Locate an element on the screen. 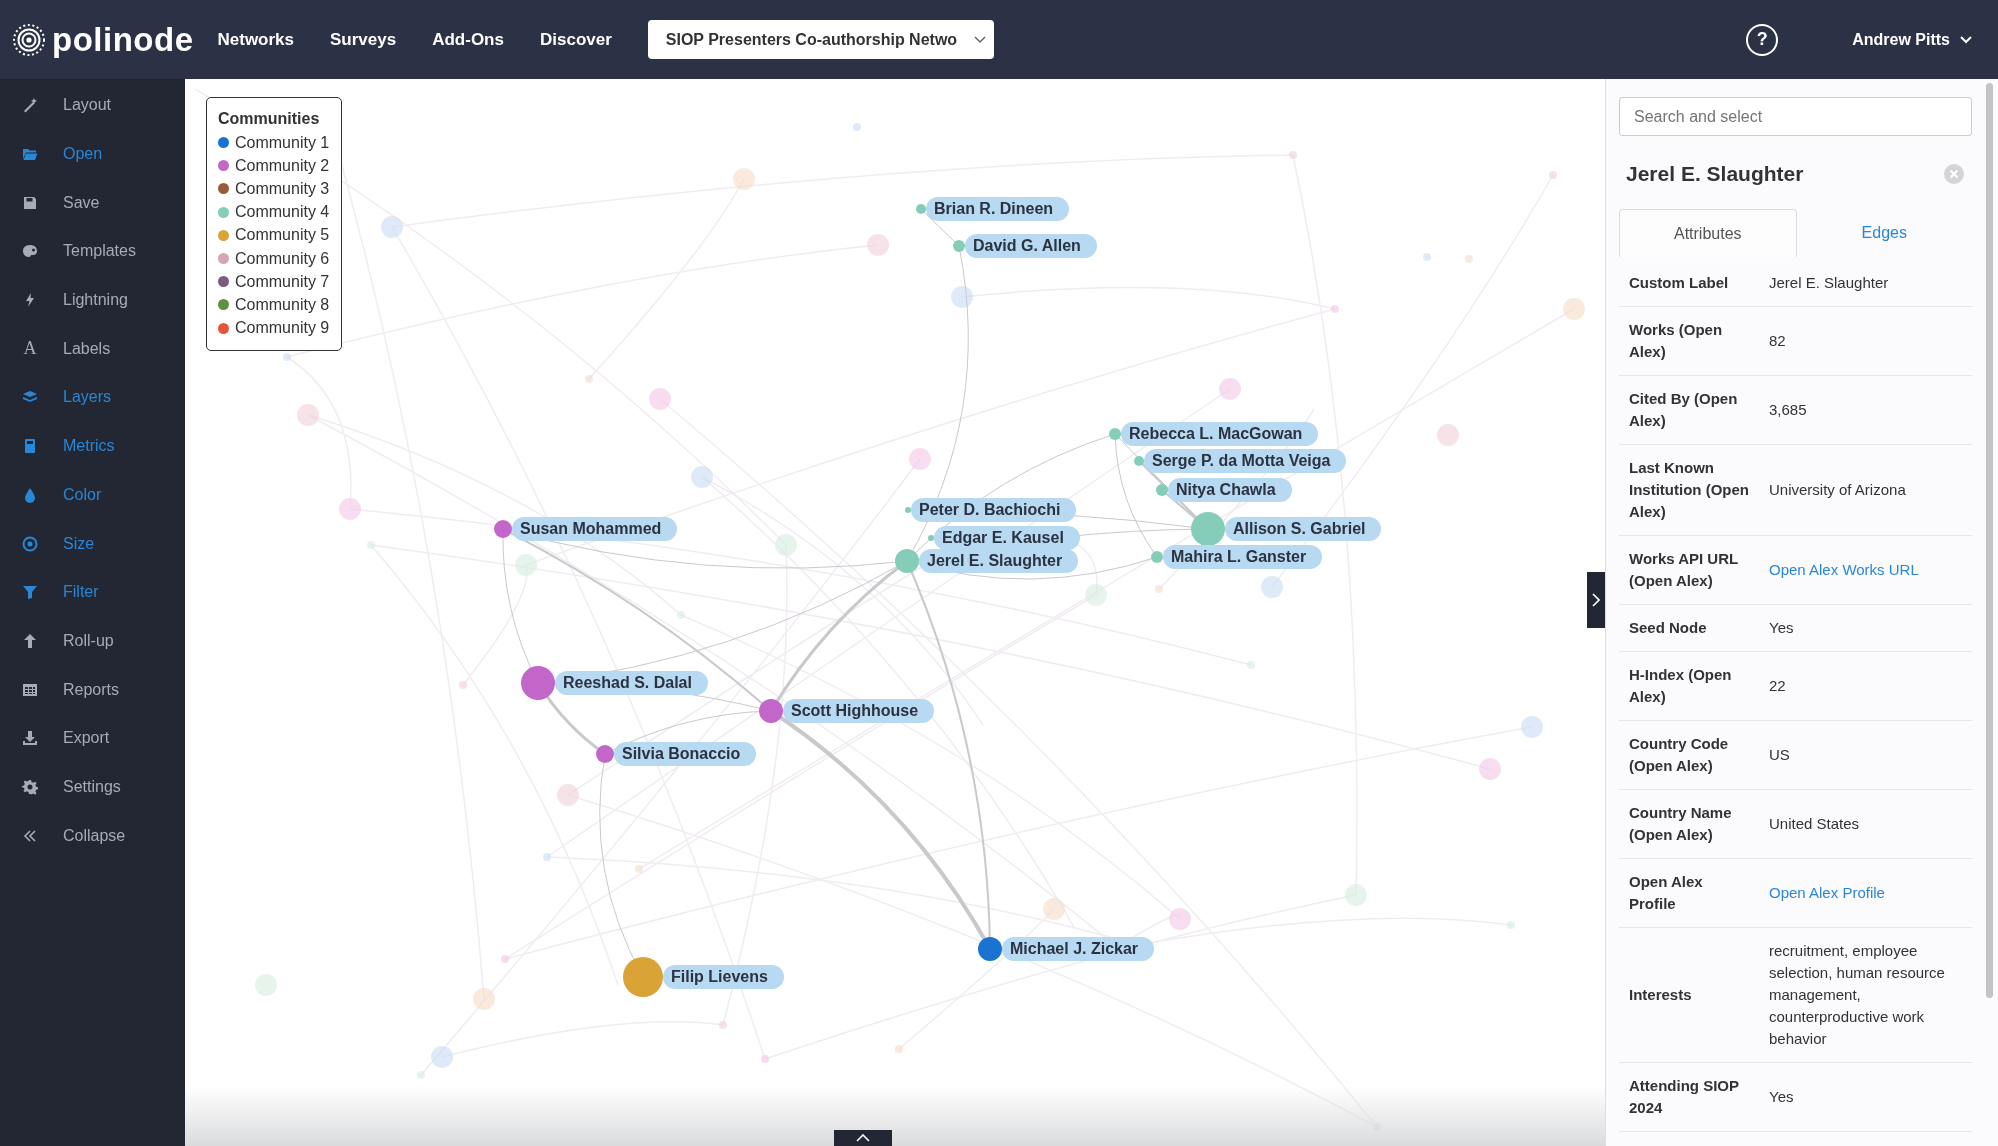  help-button: ? is located at coordinates (1762, 39).